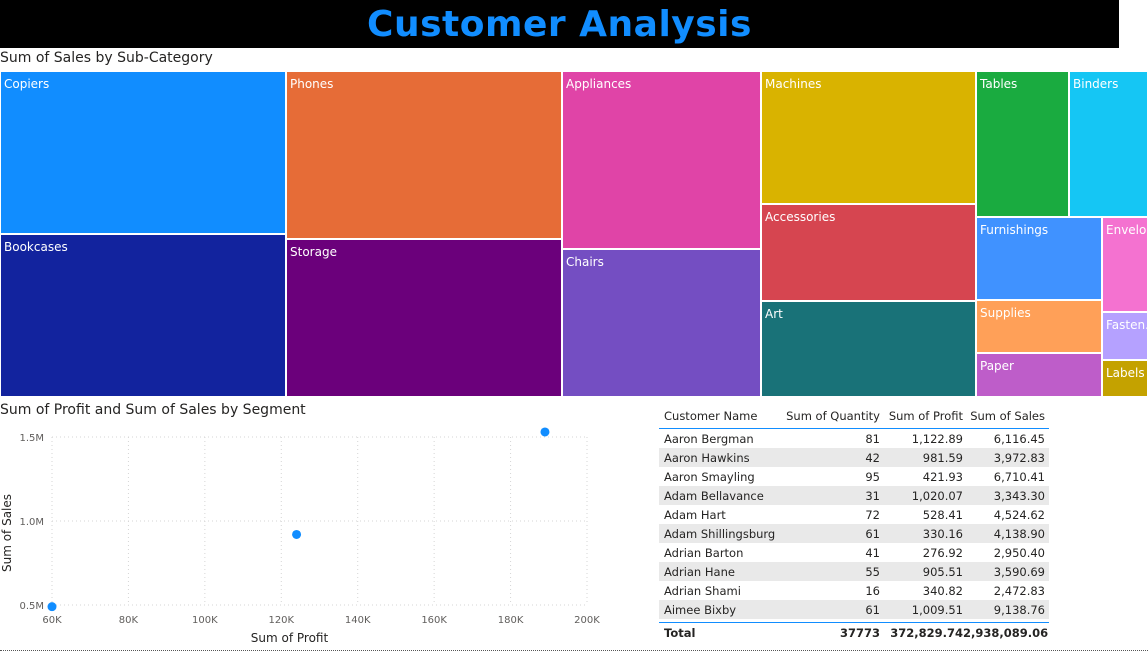 Image resolution: width=1148 pixels, height=653 pixels. Describe the element at coordinates (721, 416) in the screenshot. I see `column-header-customer-name: Customer Name` at that location.